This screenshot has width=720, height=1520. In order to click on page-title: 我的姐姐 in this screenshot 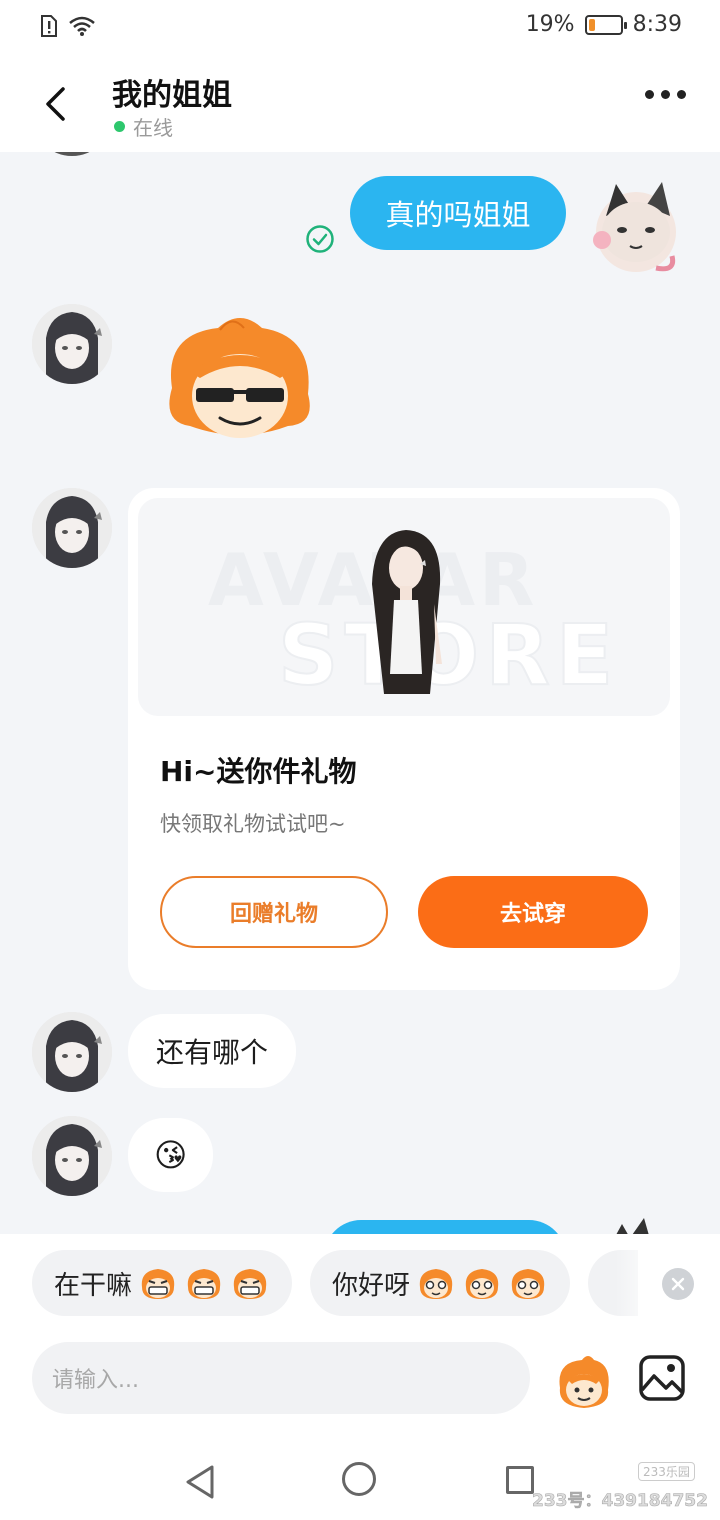, I will do `click(172, 95)`.